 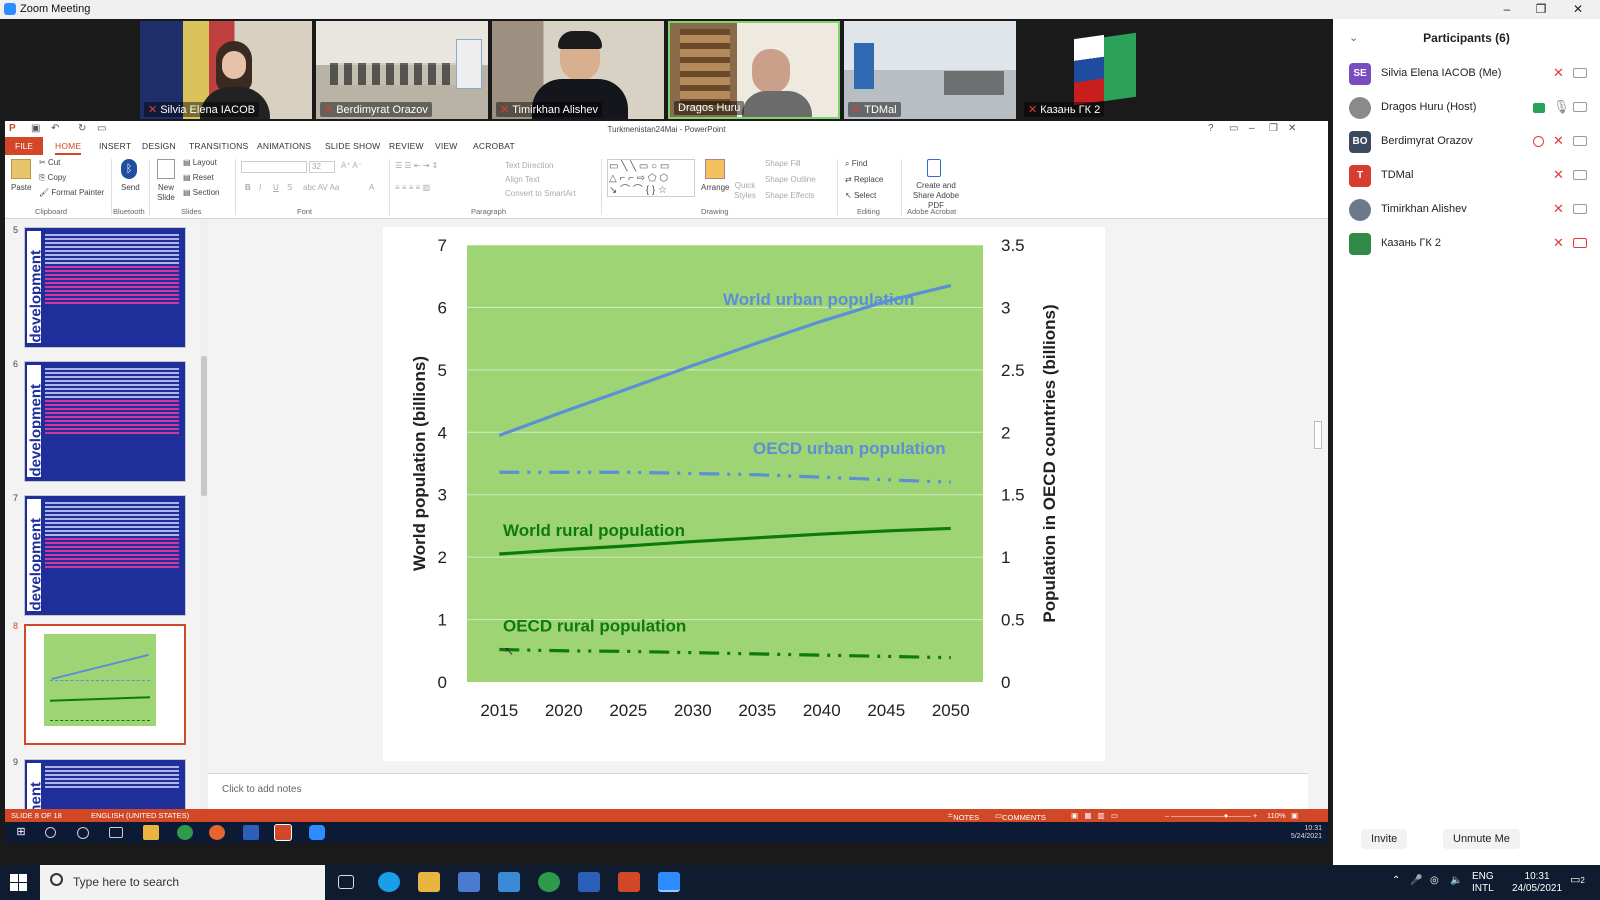 What do you see at coordinates (115, 146) in the screenshot?
I see `tab-insert: INSERT` at bounding box center [115, 146].